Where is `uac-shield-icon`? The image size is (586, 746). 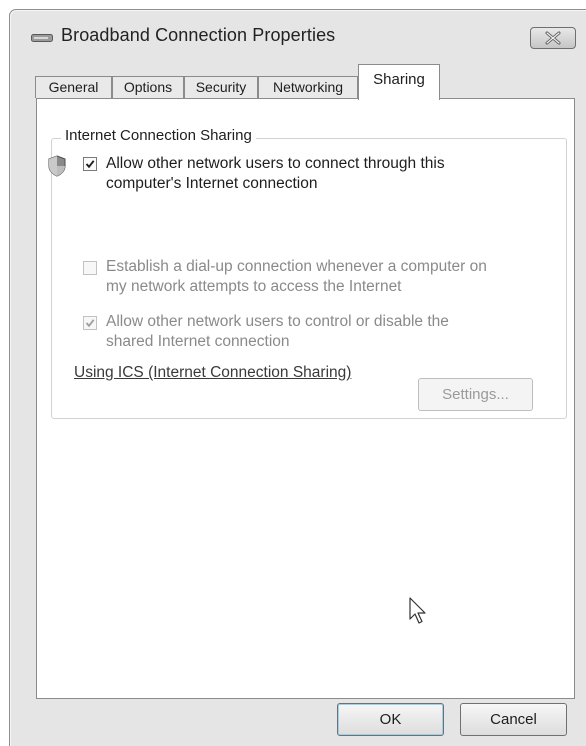 uac-shield-icon is located at coordinates (57, 166).